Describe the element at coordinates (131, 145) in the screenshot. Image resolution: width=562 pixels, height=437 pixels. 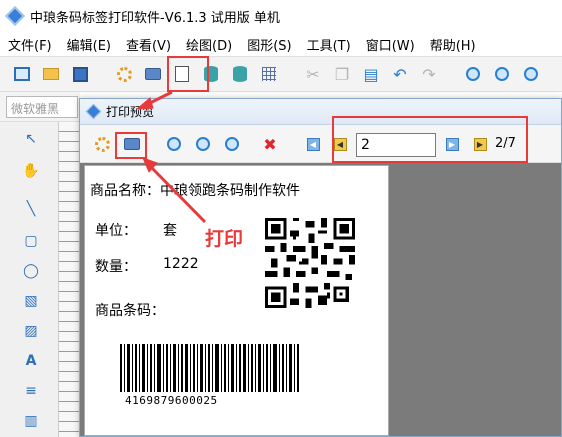
I see `preview-print-highlight` at that location.